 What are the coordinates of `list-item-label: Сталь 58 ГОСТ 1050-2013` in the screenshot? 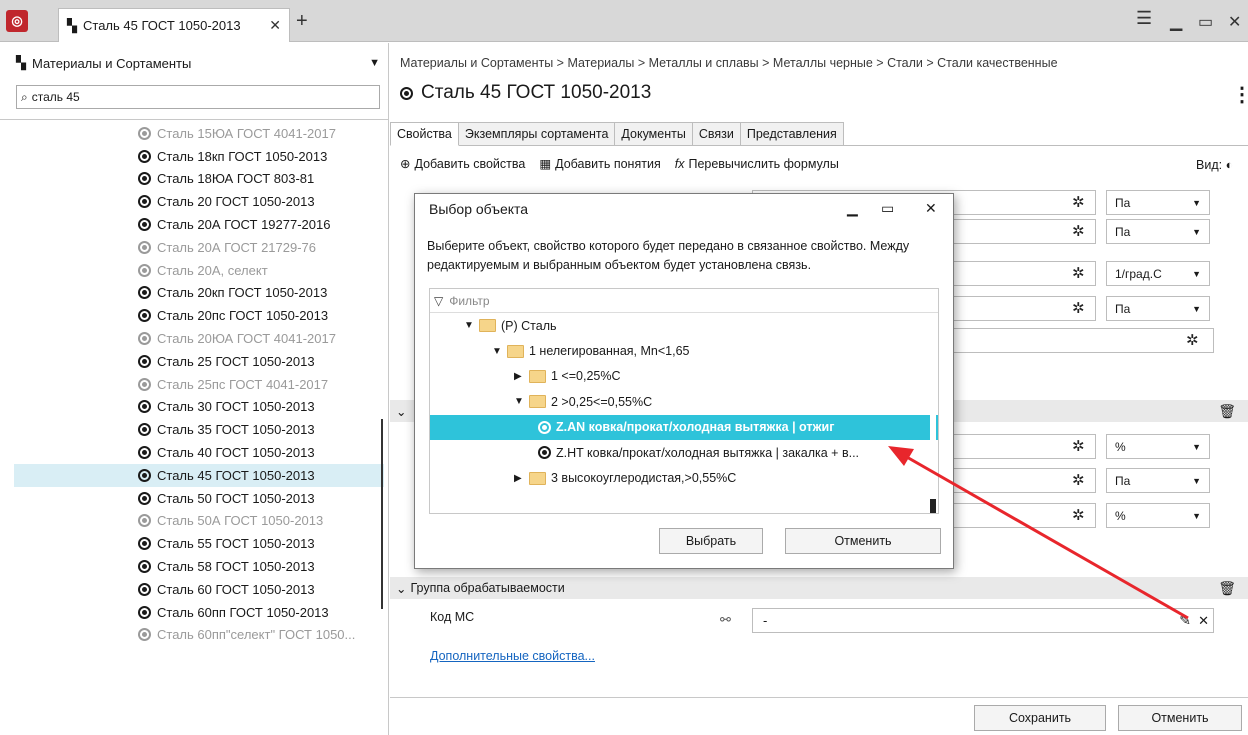 It's located at (236, 567).